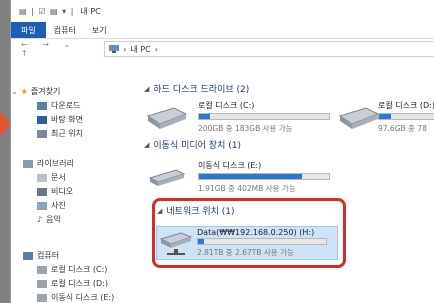 The height and width of the screenshot is (303, 434). What do you see at coordinates (114, 49) in the screenshot?
I see `pc-icon` at bounding box center [114, 49].